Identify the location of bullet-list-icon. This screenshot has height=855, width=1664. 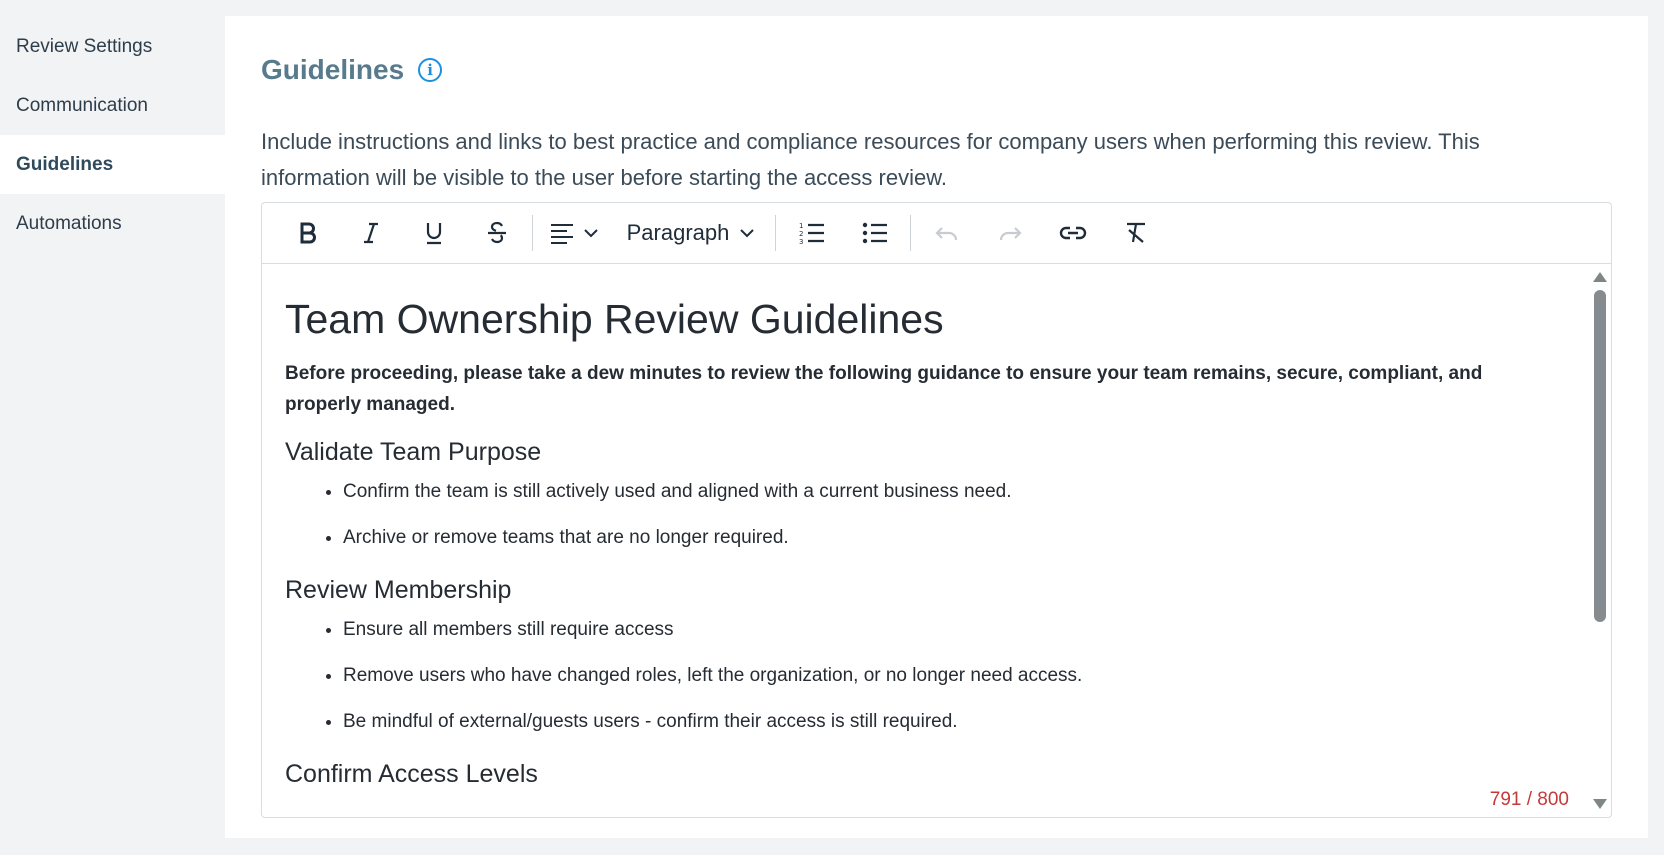
(874, 233).